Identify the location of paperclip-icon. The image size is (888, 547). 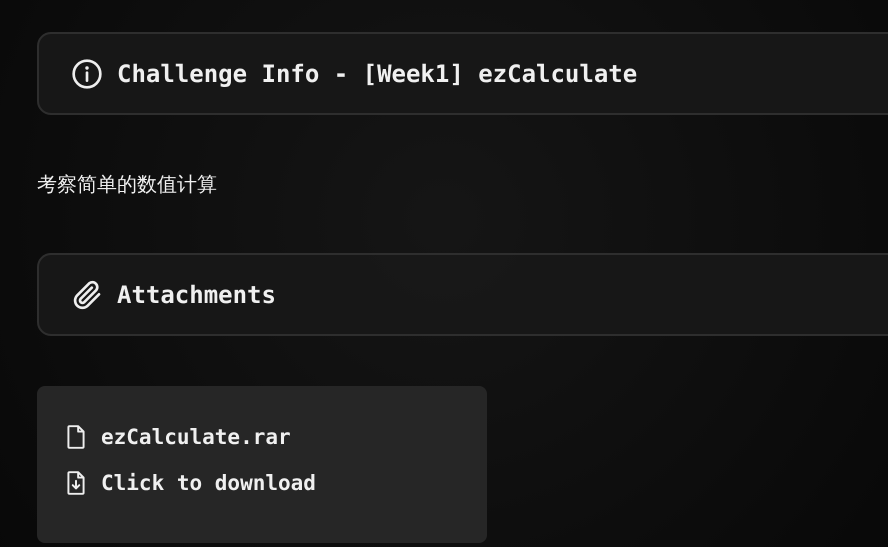
(87, 294).